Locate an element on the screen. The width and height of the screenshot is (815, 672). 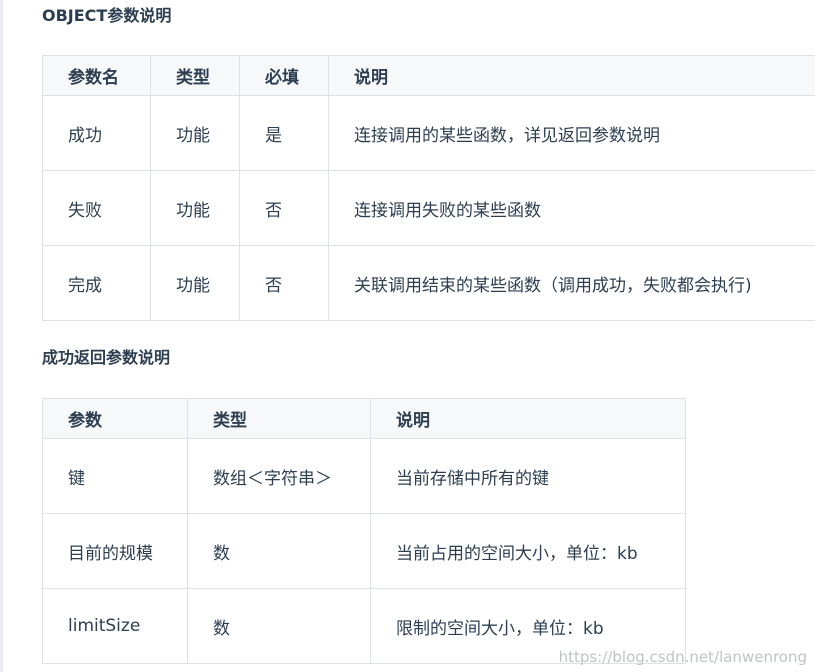
column-header: 参数名 is located at coordinates (96, 75).